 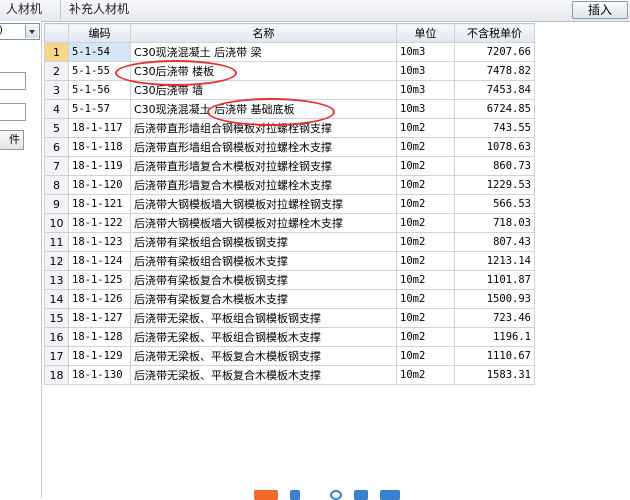 What do you see at coordinates (99, 52) in the screenshot?
I see `row-code: 5-1-54` at bounding box center [99, 52].